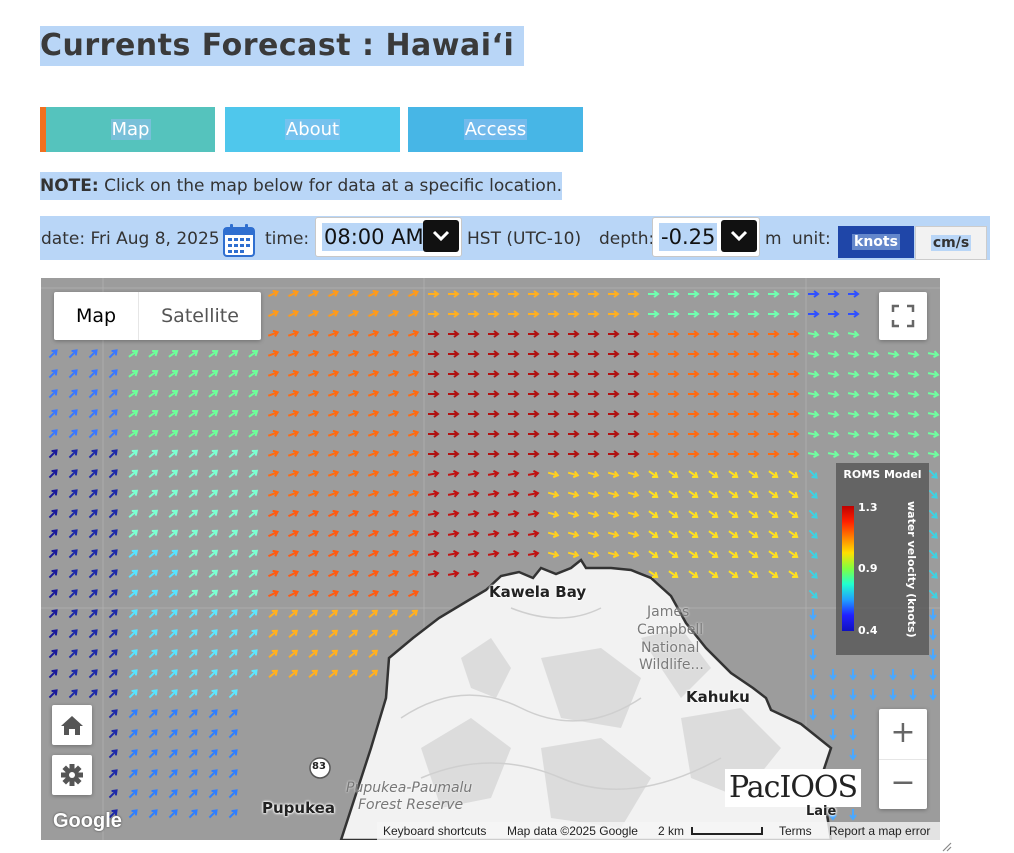 The height and width of the screenshot is (853, 1014). I want to click on depth-select: -0.25, so click(706, 237).